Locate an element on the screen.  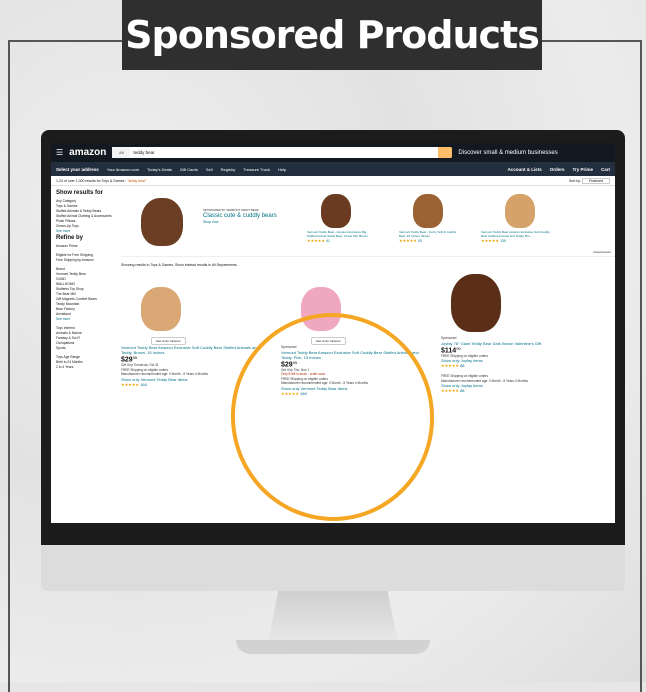
account-lists: Account & Lists is located at coordinates (524, 169).